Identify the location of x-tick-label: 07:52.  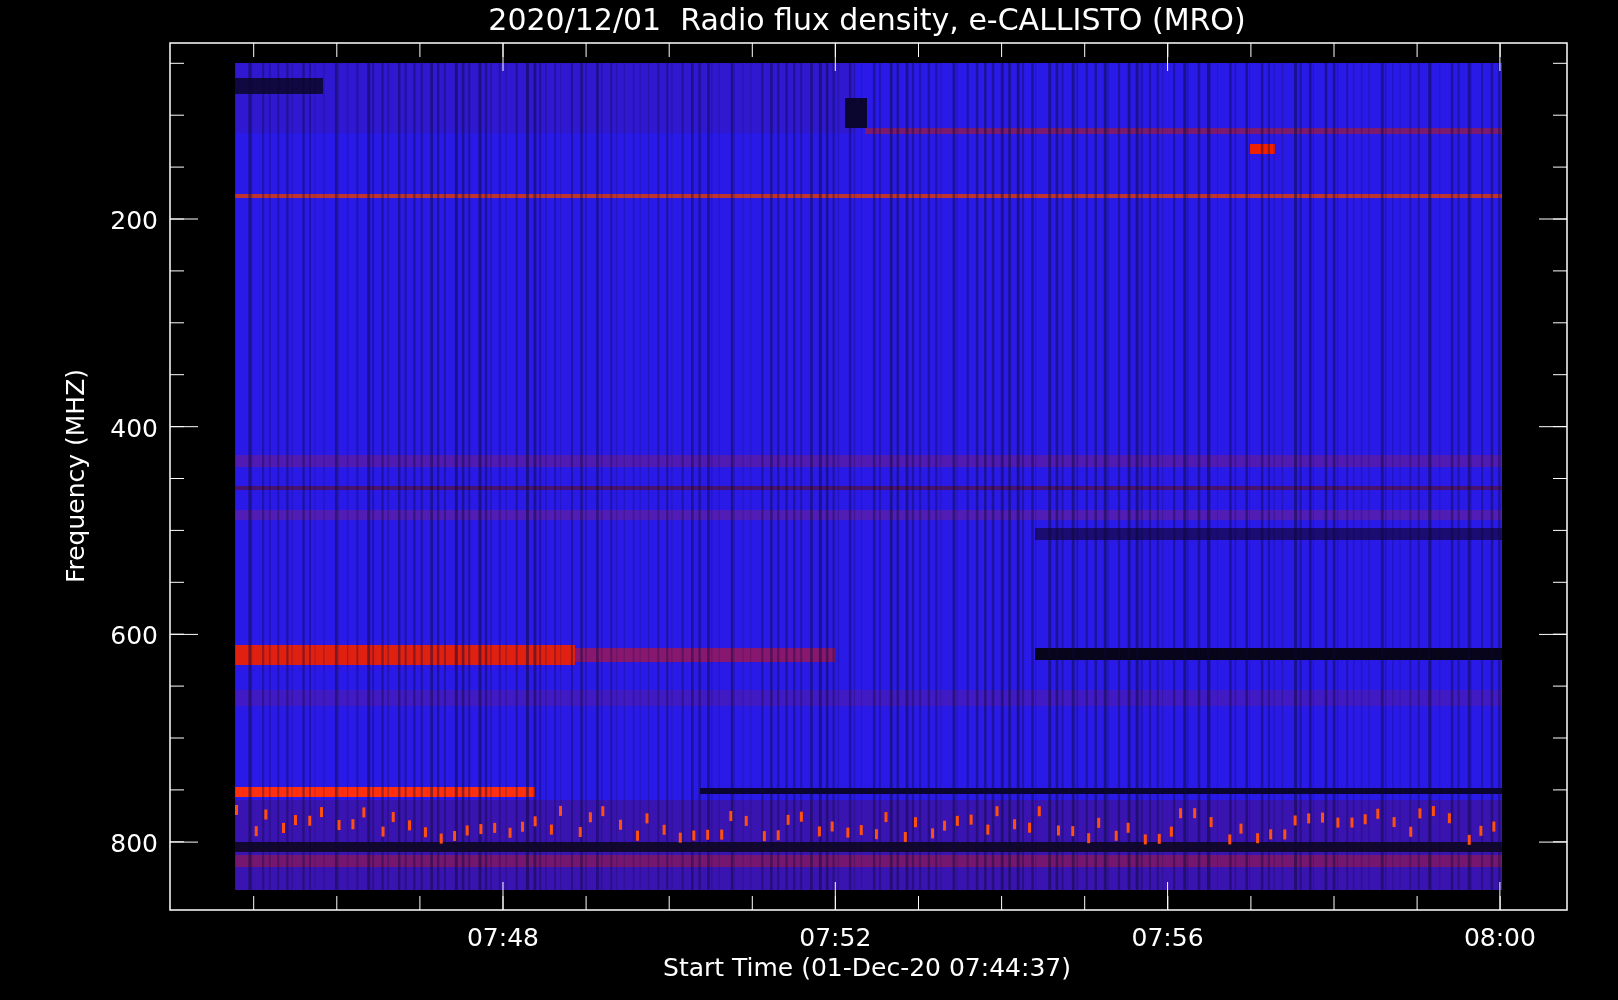
(835, 937).